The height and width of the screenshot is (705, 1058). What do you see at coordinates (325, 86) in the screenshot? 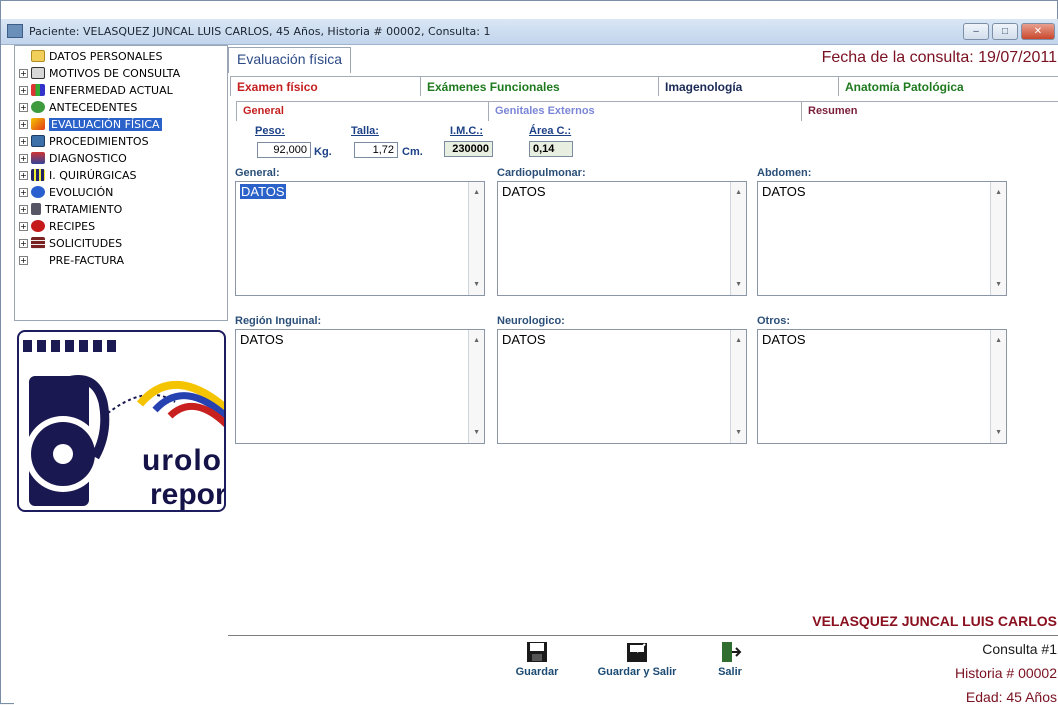
I see `tab-examen-fisico: Examen físico` at bounding box center [325, 86].